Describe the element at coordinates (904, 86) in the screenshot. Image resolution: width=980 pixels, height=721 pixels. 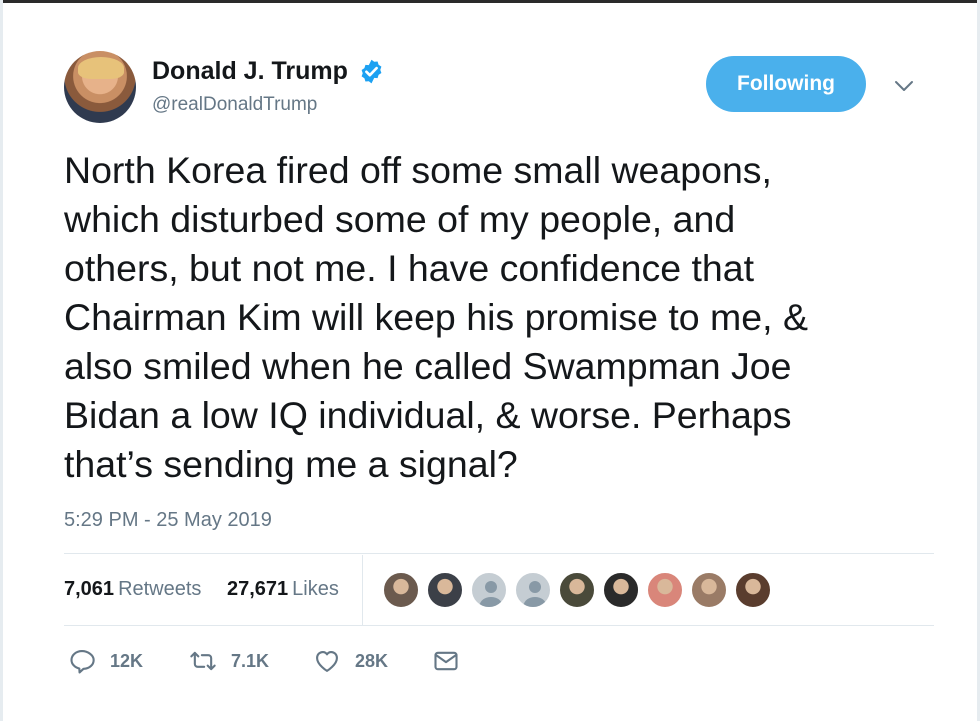
I see `chevron-down-icon` at that location.